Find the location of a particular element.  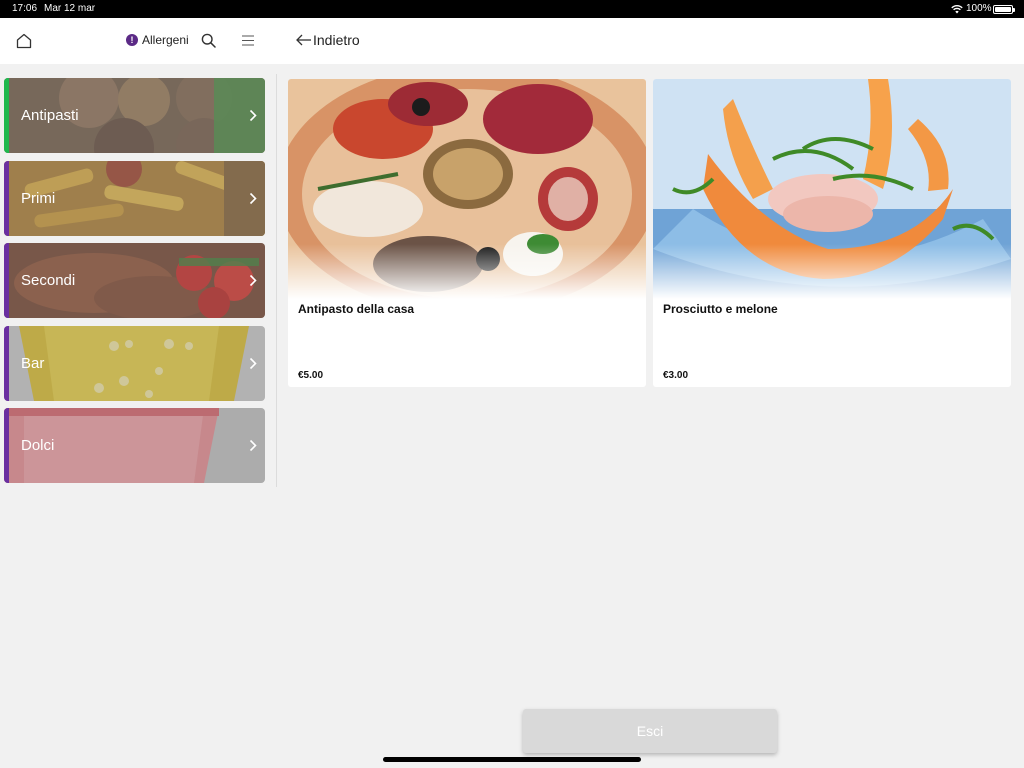

hamburger-menu-icon is located at coordinates (248, 40).